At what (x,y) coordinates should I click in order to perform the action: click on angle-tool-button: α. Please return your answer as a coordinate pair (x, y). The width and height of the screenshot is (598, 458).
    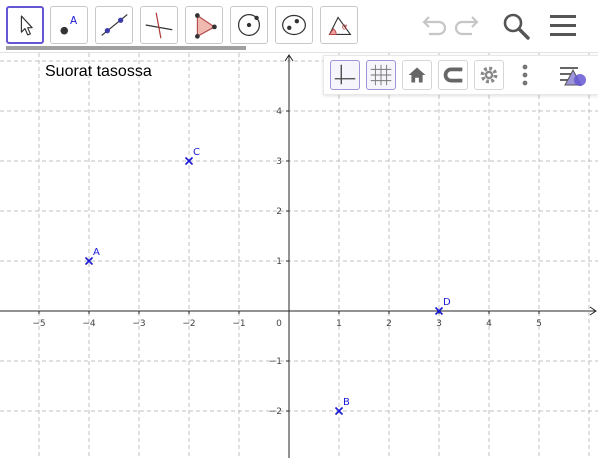
    Looking at the image, I should click on (339, 25).